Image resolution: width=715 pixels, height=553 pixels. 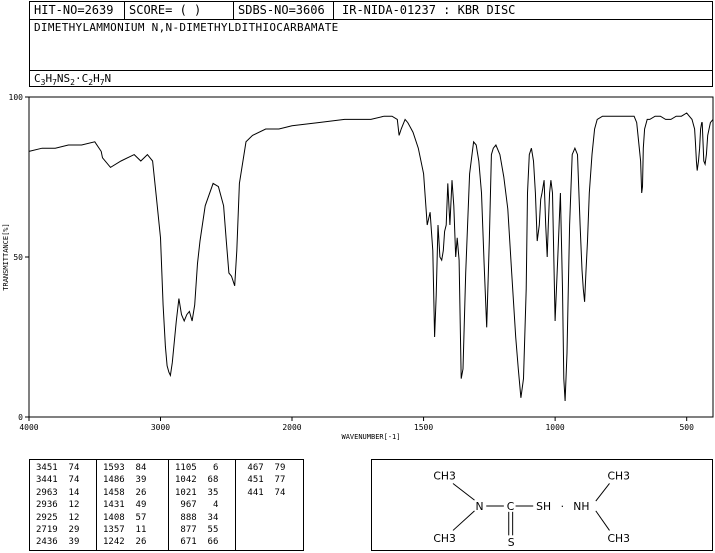 I want to click on peak-transmittance: 79, so click(x=274, y=468).